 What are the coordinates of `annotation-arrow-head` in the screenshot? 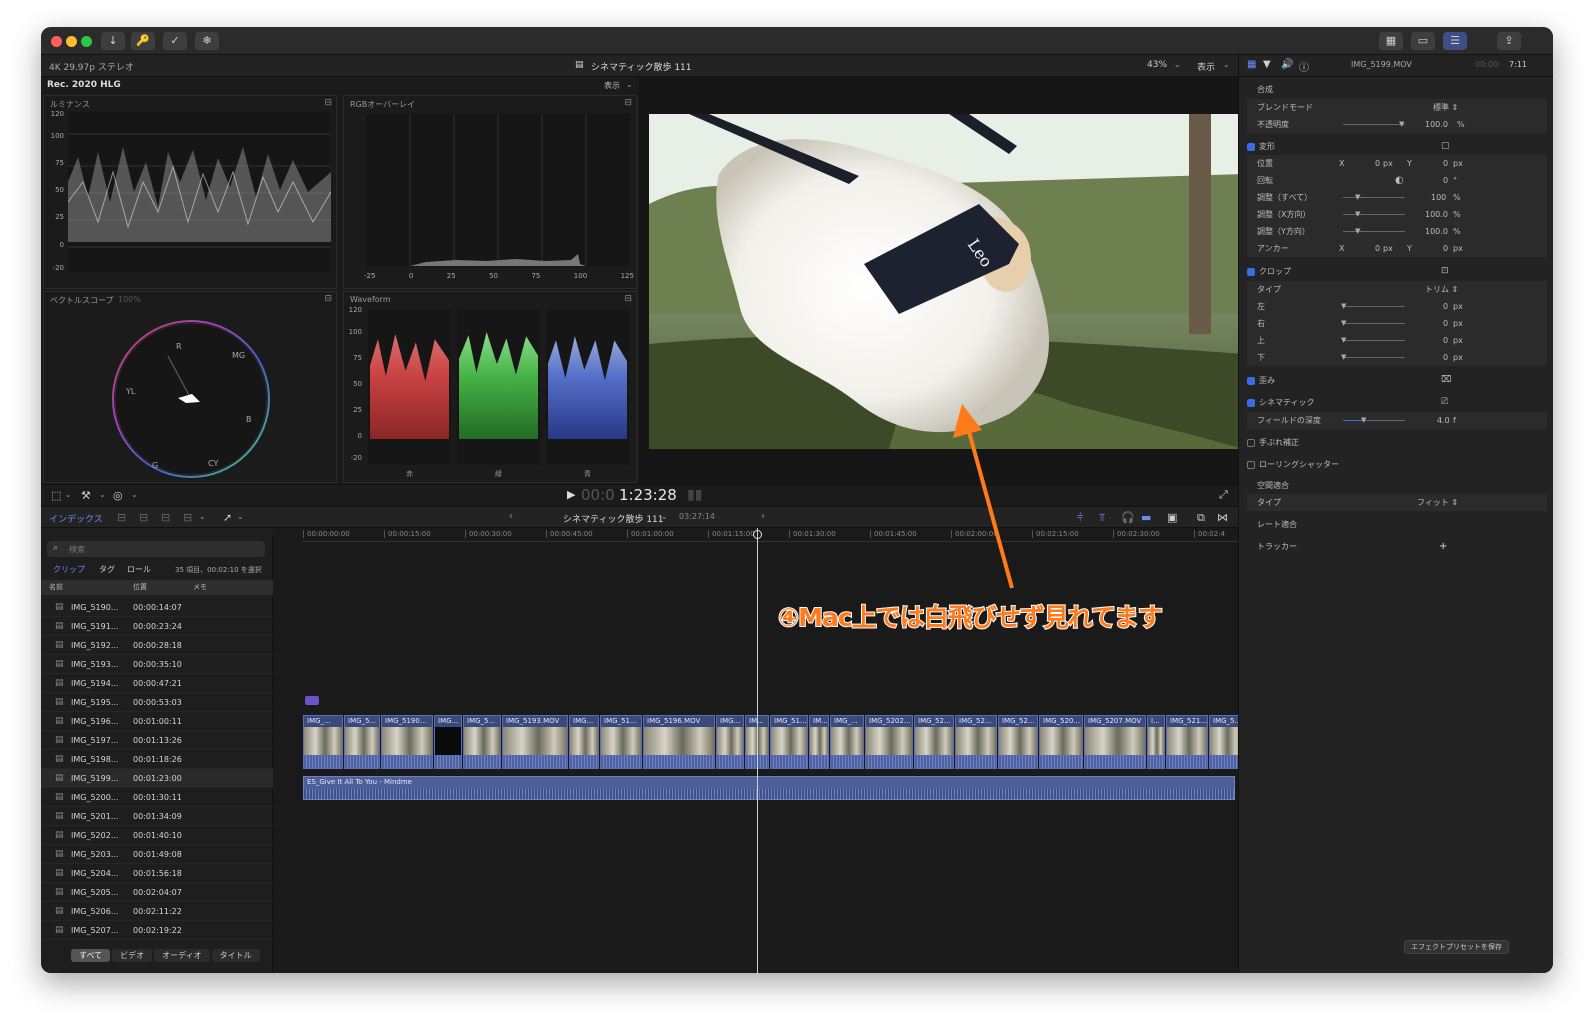 It's located at (967, 421).